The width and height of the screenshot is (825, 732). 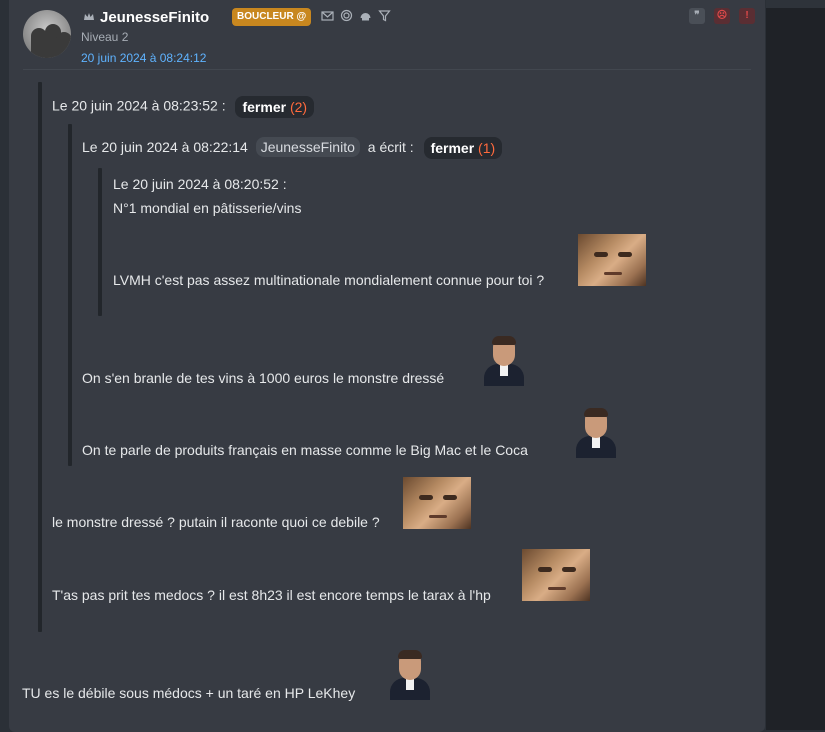 What do you see at coordinates (265, 16) in the screenshot?
I see `badge-label: BOUCLEUR` at bounding box center [265, 16].